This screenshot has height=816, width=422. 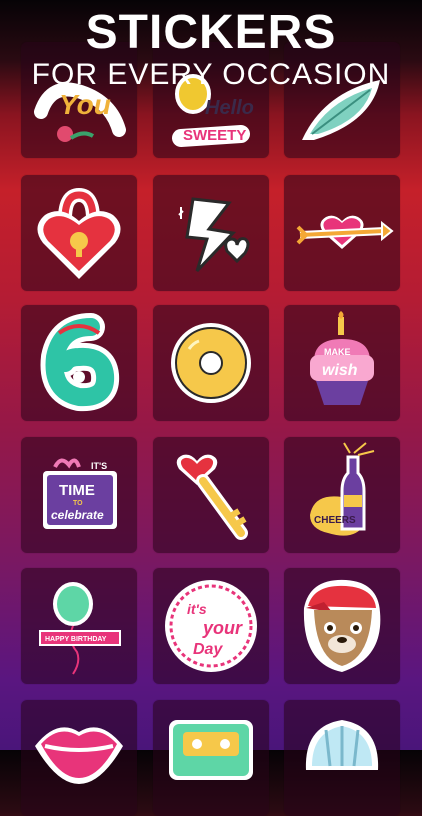 I want to click on time-text: TIME, so click(x=77, y=490).